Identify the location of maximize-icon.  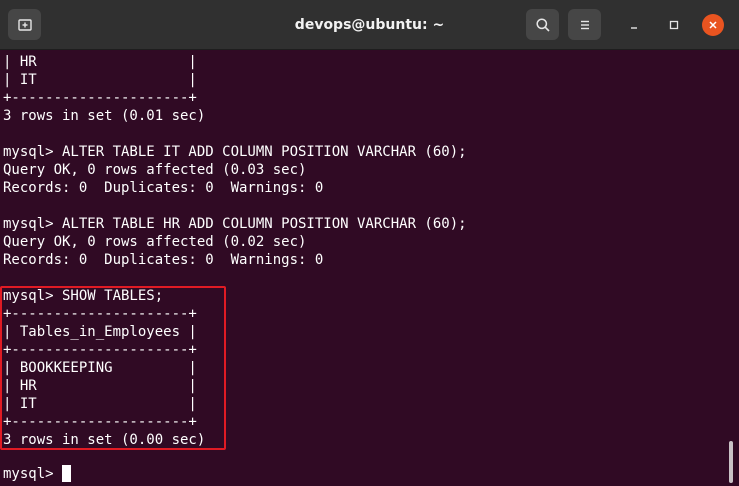
(674, 25).